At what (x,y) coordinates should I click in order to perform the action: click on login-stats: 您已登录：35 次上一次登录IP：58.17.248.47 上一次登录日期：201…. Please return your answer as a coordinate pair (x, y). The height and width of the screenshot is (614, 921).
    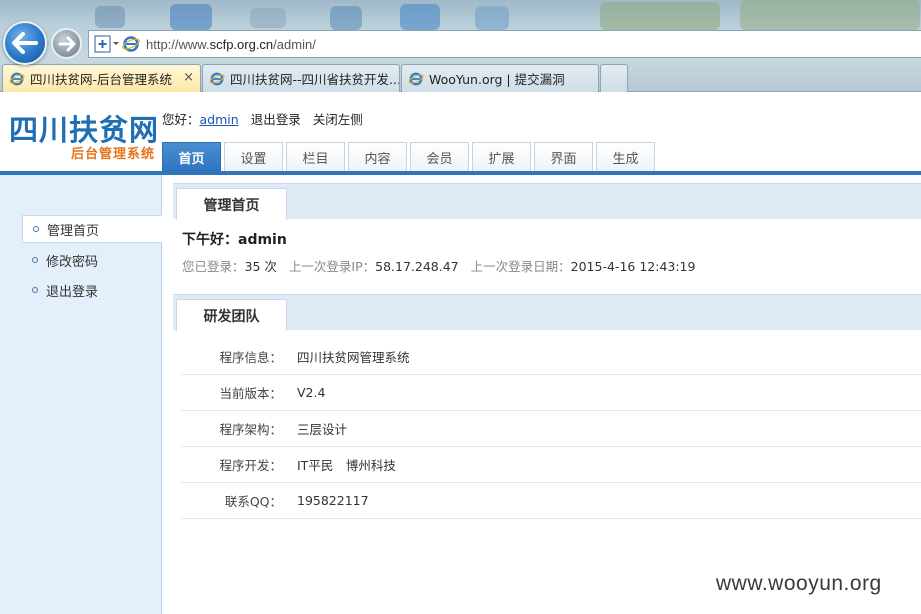
    Looking at the image, I should click on (438, 265).